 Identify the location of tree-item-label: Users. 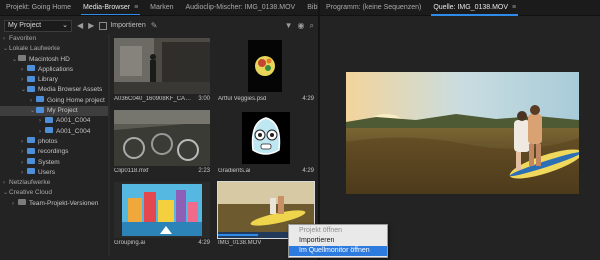
(46, 172).